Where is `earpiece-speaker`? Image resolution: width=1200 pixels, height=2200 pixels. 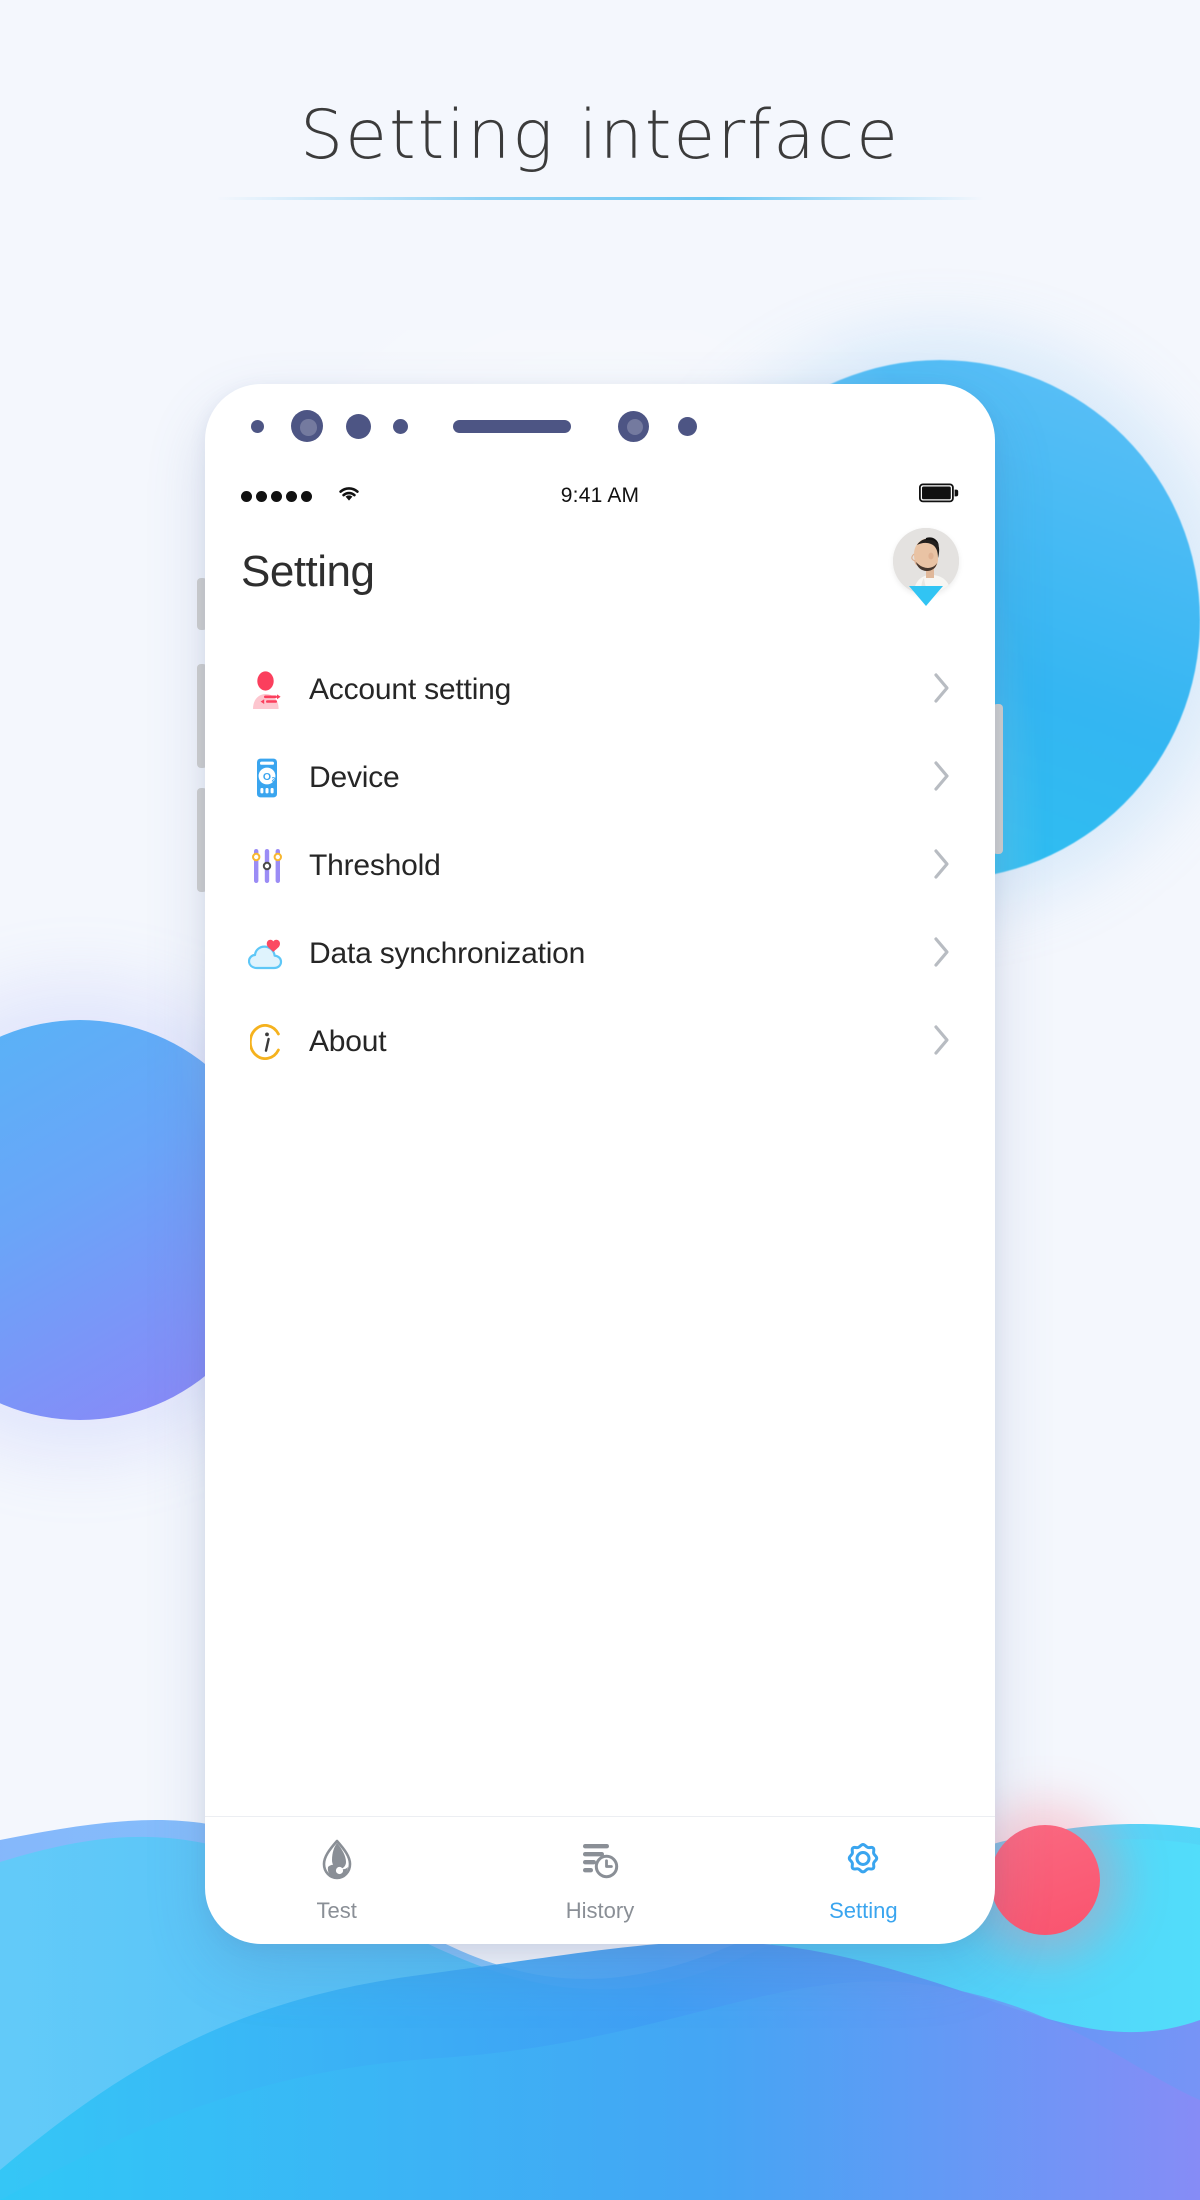
earpiece-speaker is located at coordinates (512, 426).